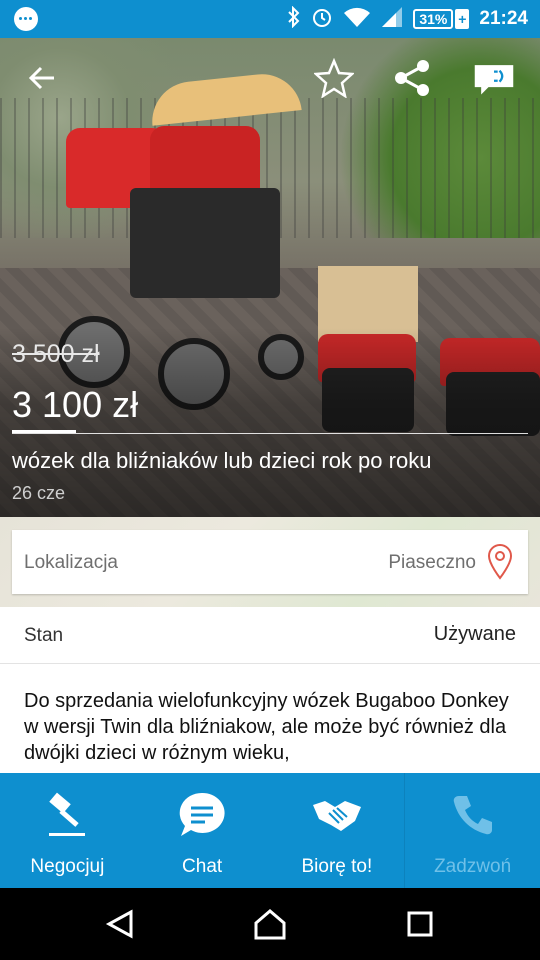 This screenshot has height=960, width=540. I want to click on action-bar: Negocjuj Chat Biorę to! Zadzwoń, so click(270, 830).